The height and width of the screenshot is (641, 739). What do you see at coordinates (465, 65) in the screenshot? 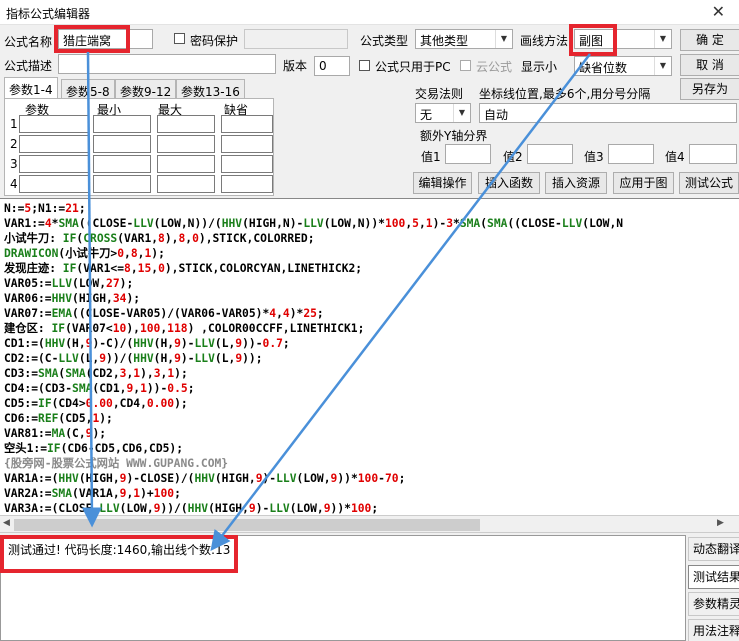
I see `cloud-formula-checkbox` at bounding box center [465, 65].